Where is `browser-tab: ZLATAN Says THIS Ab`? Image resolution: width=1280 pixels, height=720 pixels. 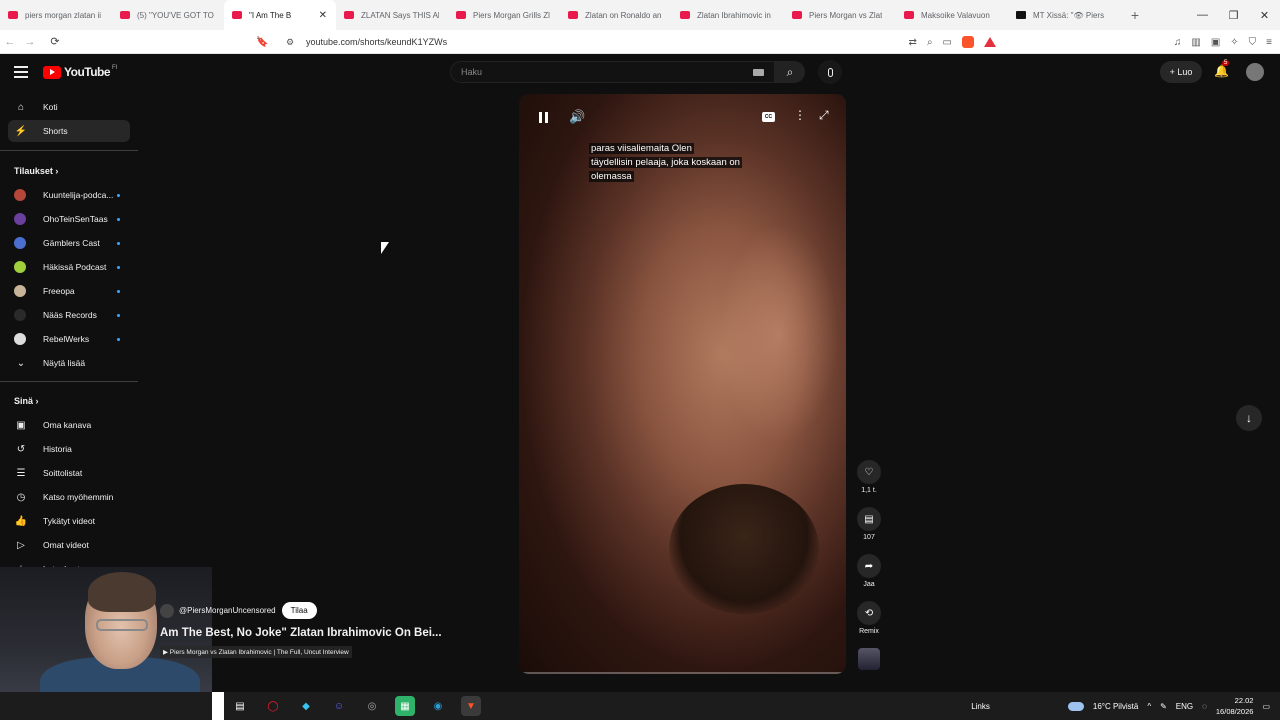
browser-tab: ZLATAN Says THIS Ab is located at coordinates (392, 15).